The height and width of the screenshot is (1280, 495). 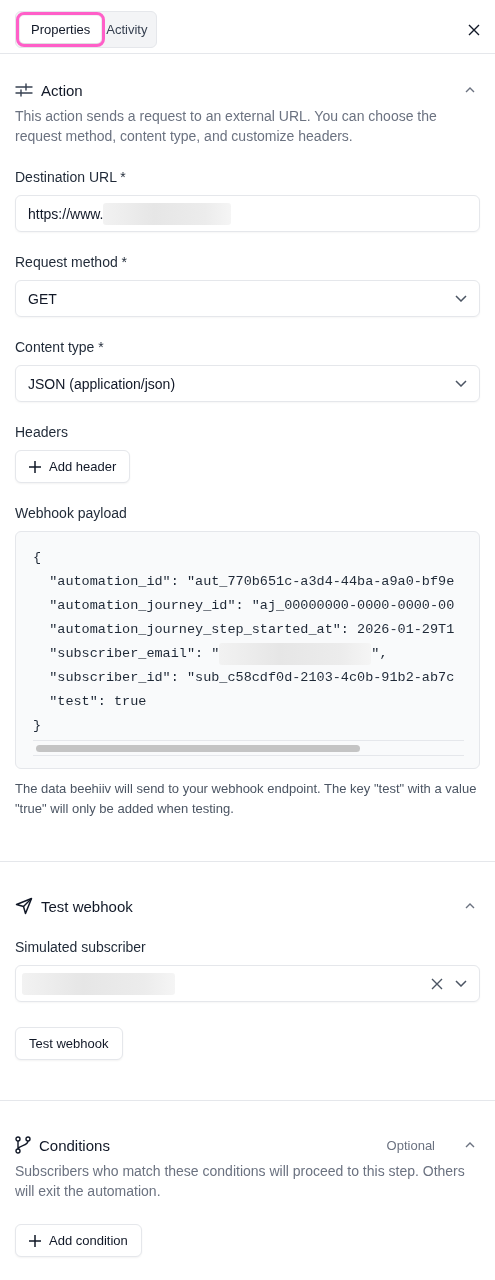 I want to click on sliders-icon, so click(x=24, y=90).